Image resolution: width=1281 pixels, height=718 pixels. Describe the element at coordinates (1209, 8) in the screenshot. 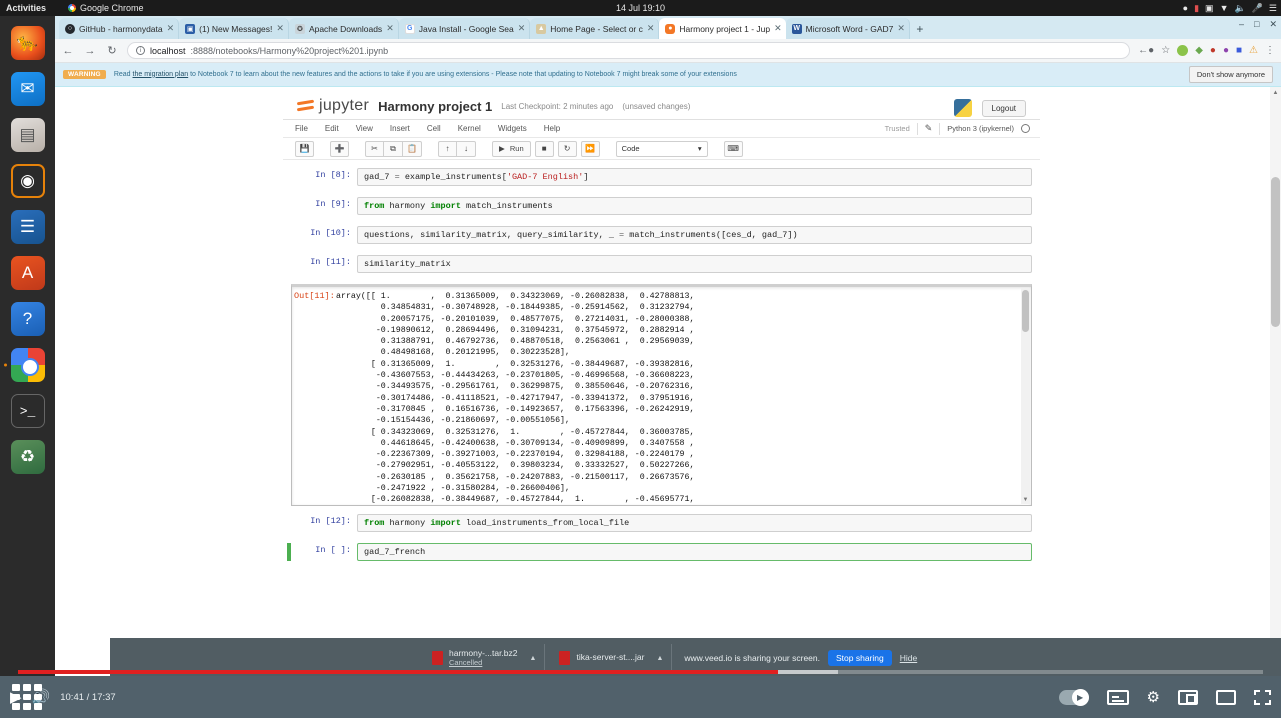

I see `dropbox-icon: ▣` at that location.